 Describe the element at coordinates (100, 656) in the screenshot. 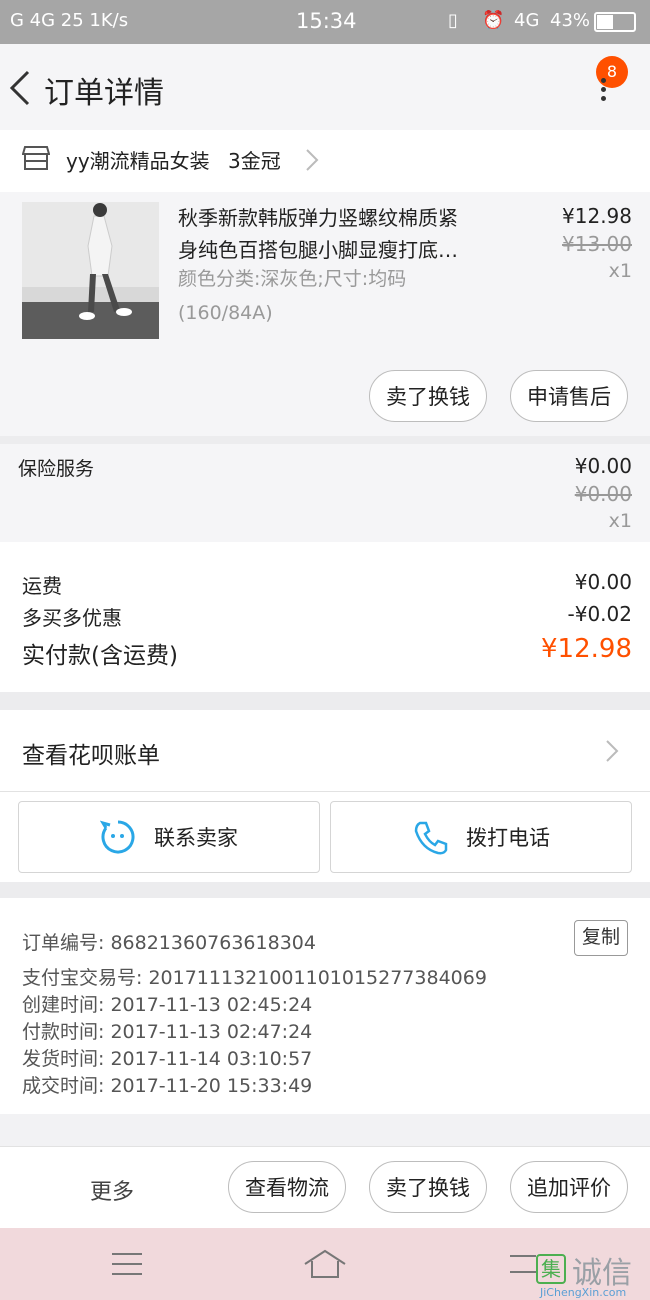

I see `paid-label: 实付款(含运费)` at that location.